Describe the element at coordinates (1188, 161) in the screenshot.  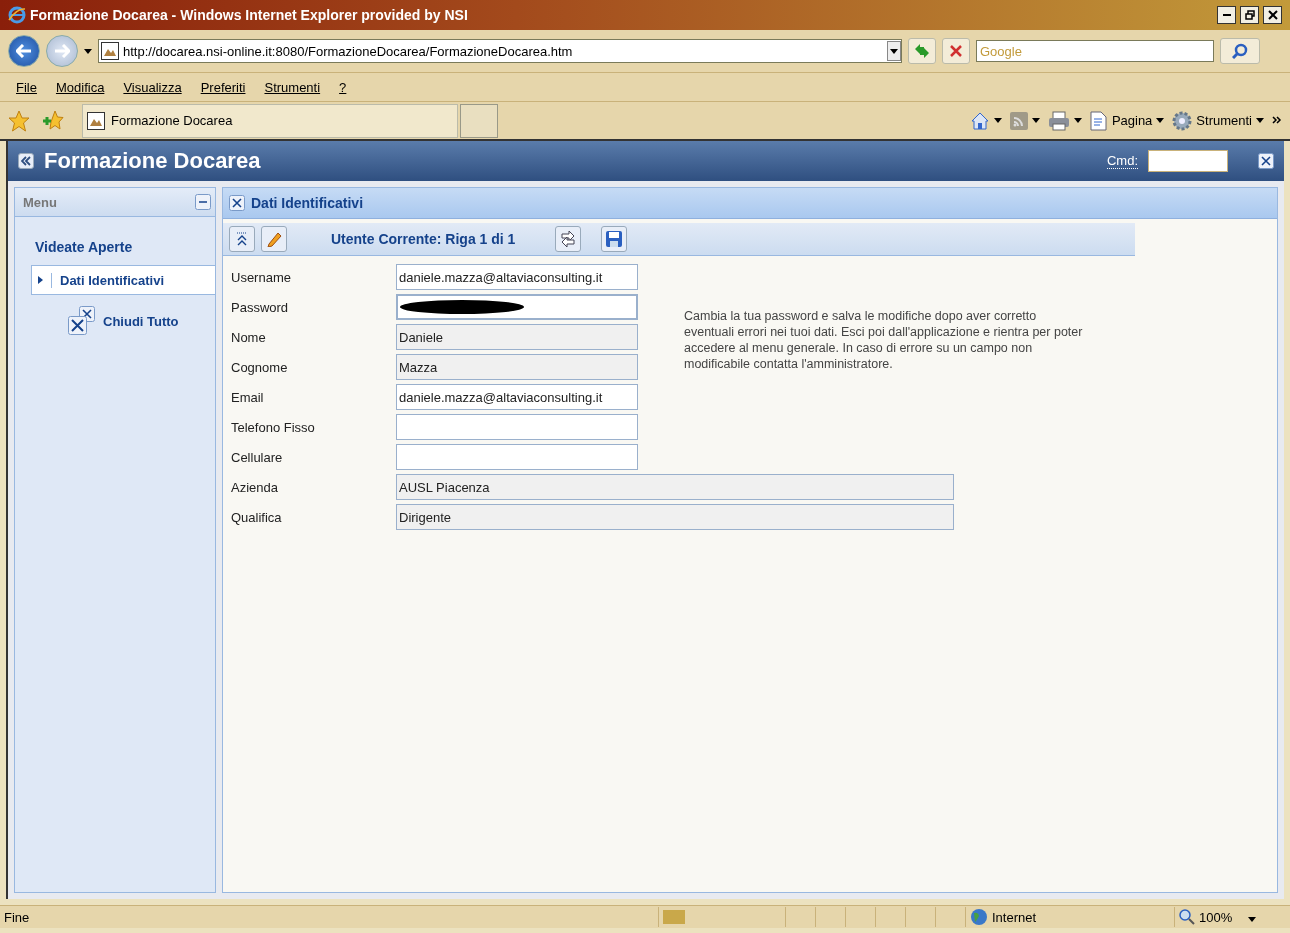
I see `cmd-field` at that location.